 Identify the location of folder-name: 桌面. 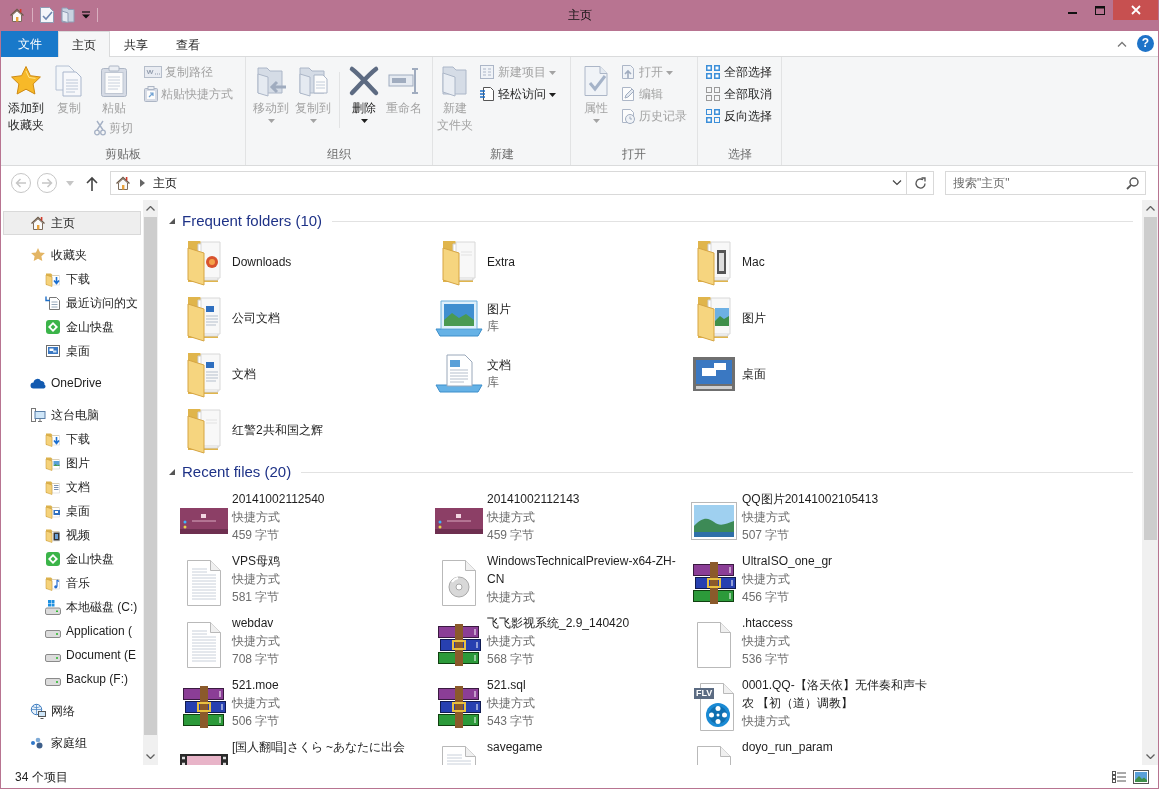
(754, 374).